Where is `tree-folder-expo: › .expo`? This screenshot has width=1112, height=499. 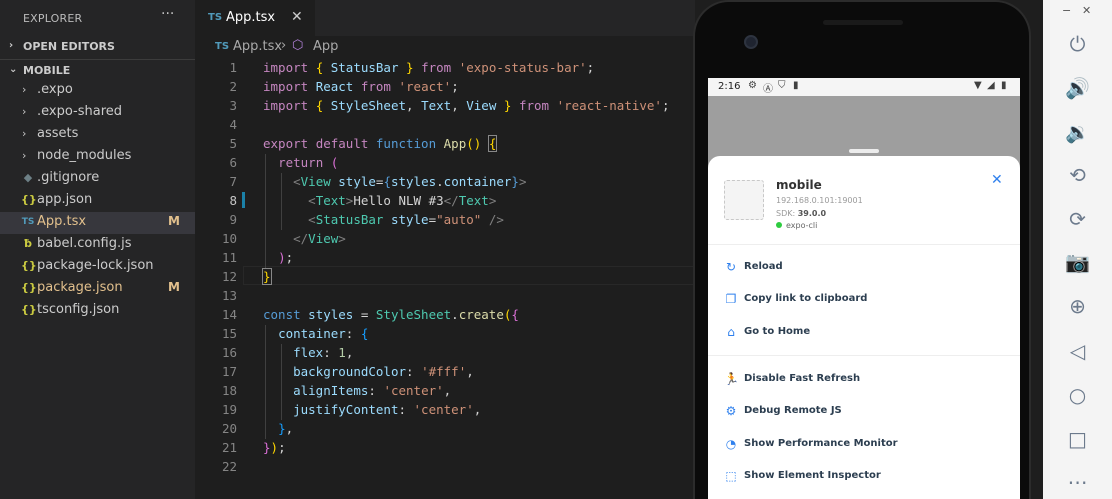
tree-folder-expo: › .expo is located at coordinates (97, 91).